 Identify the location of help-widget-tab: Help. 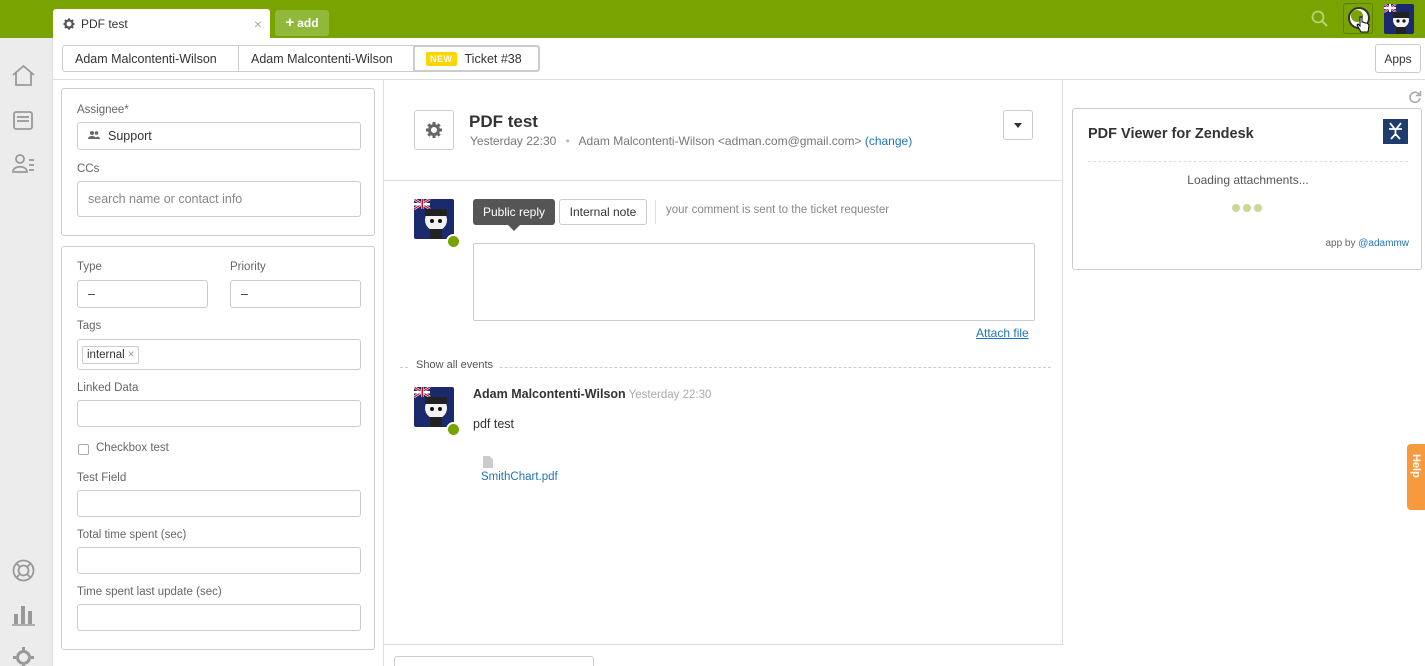
(1416, 477).